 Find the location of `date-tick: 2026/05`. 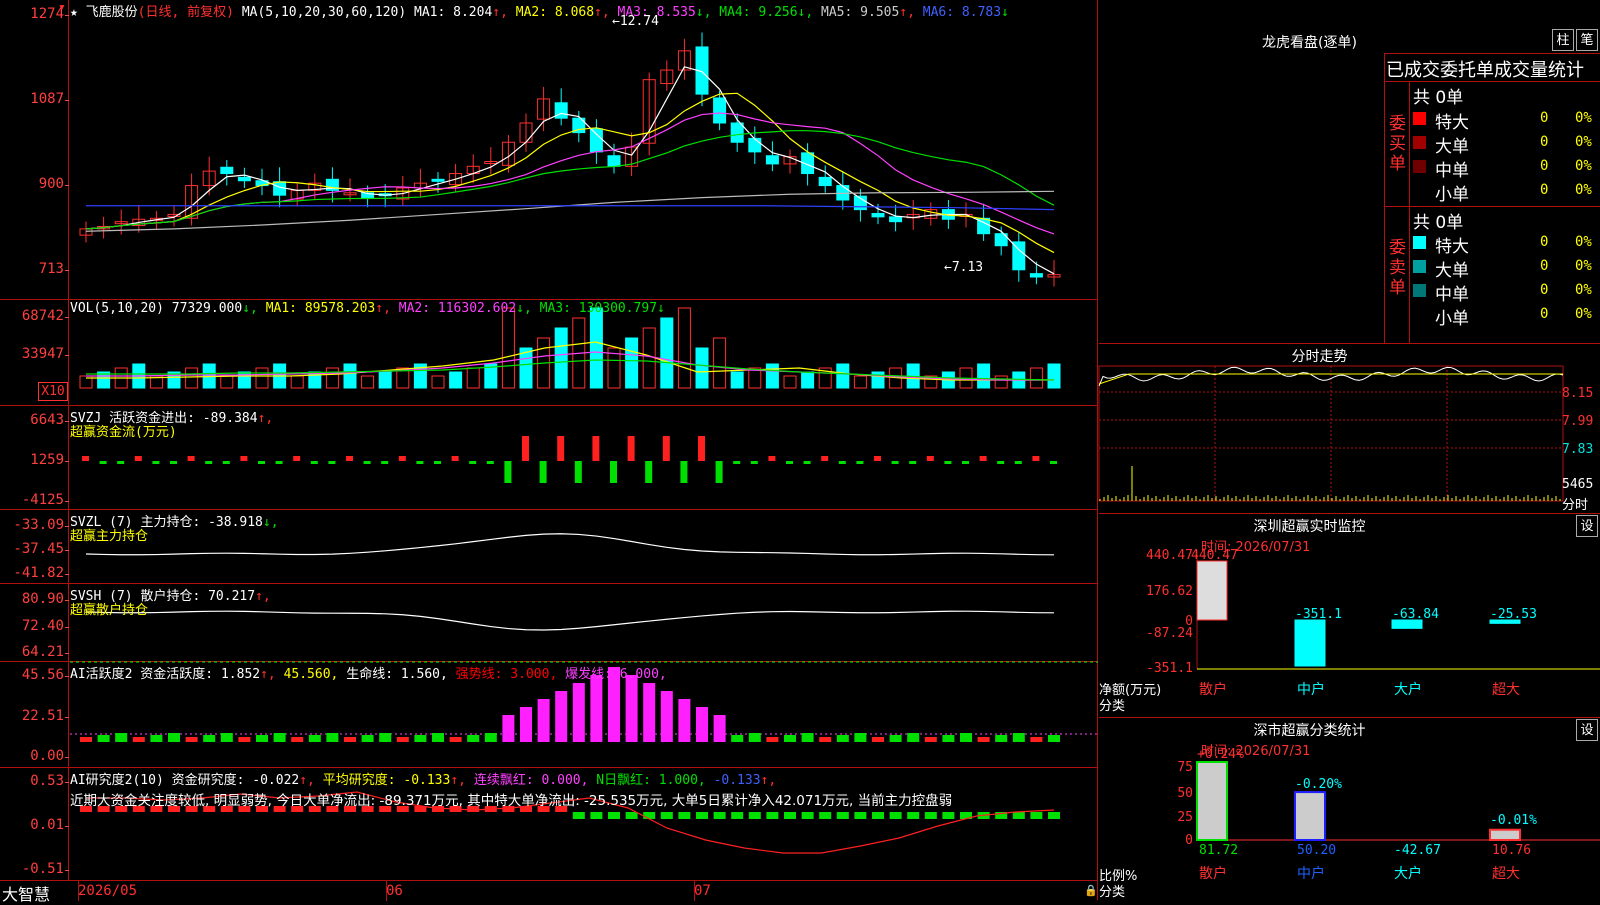

date-tick: 2026/05 is located at coordinates (108, 891).